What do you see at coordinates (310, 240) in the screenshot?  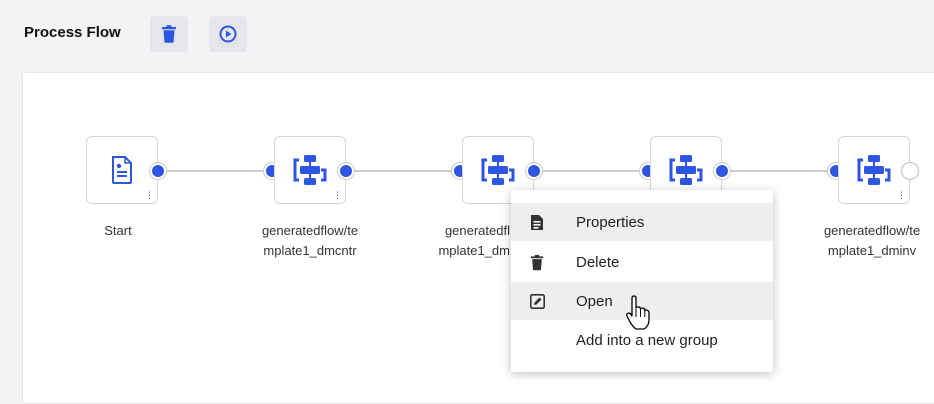 I see `node-label: generatedflow/te mplate1_dmcntr` at bounding box center [310, 240].